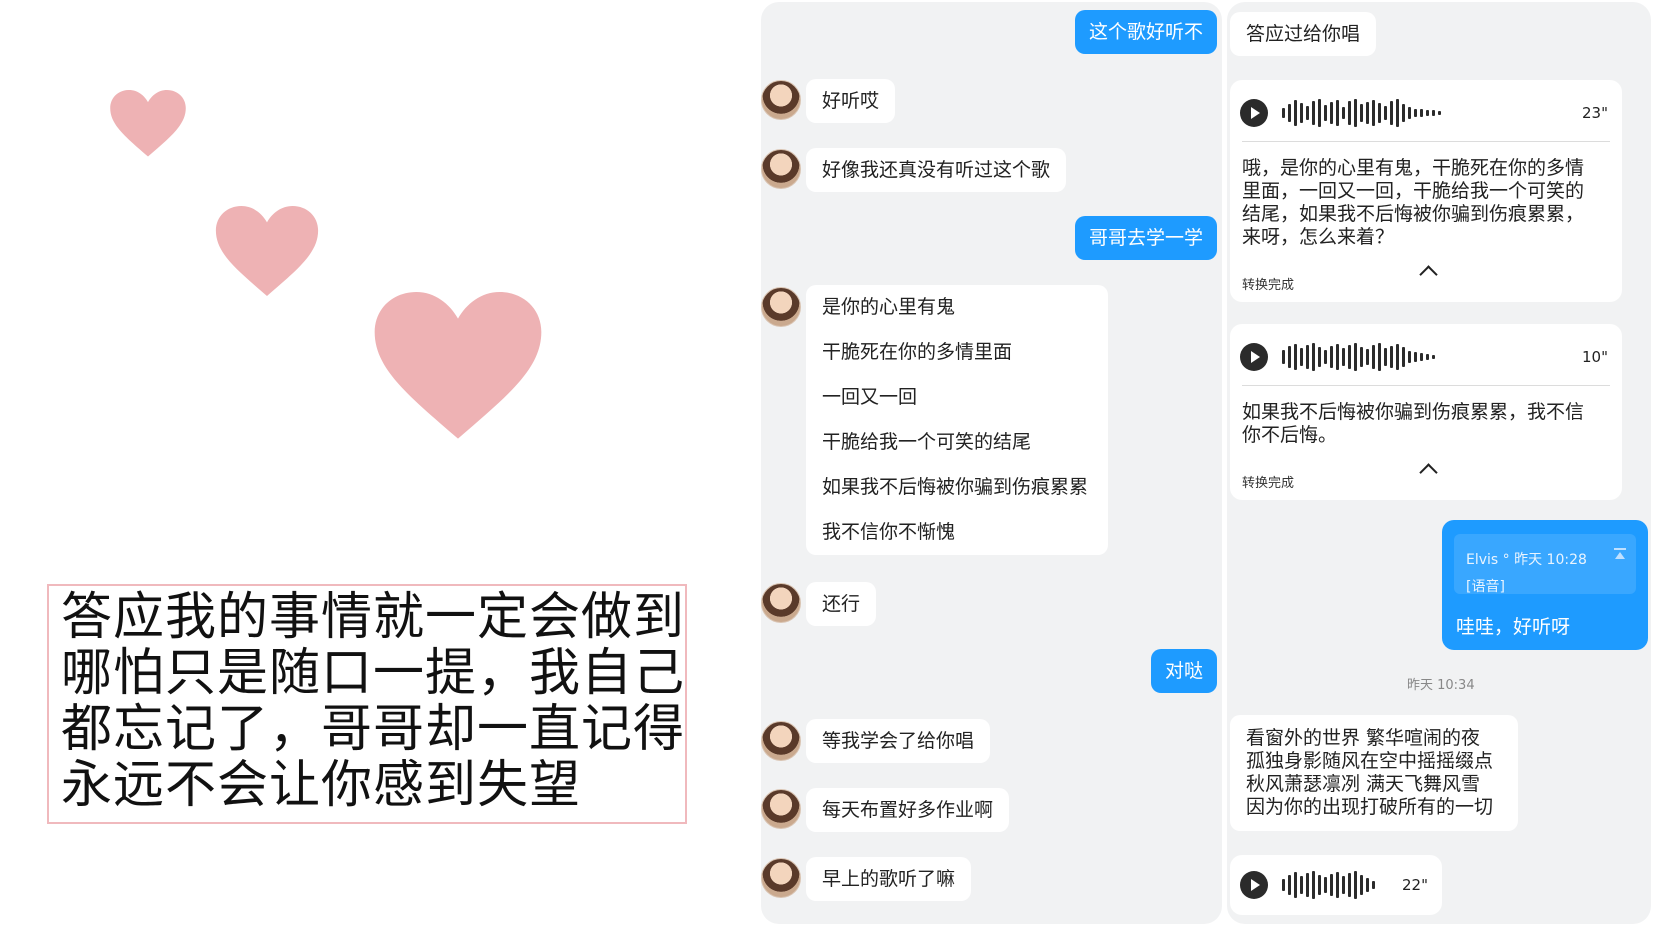 Image resolution: width=1653 pixels, height=929 pixels. What do you see at coordinates (458, 365) in the screenshot?
I see `heart-large-icon` at bounding box center [458, 365].